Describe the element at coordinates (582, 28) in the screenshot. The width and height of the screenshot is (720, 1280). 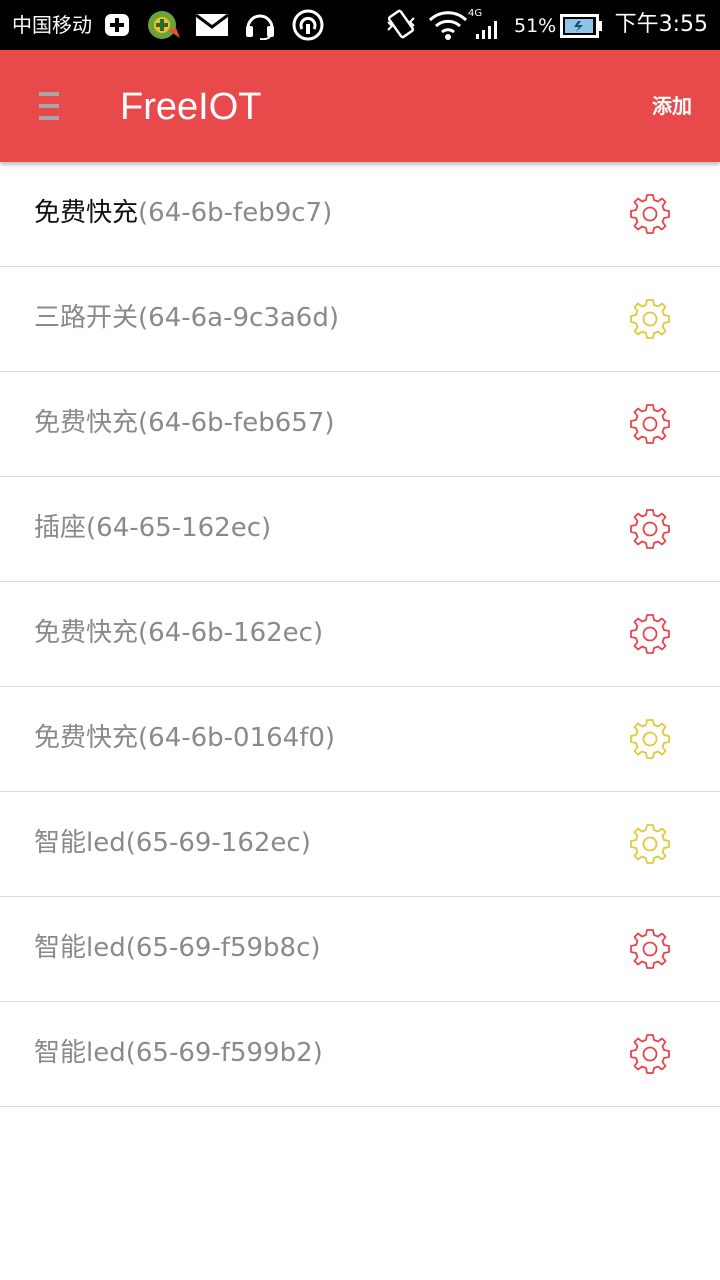
I see `battery-icon` at that location.